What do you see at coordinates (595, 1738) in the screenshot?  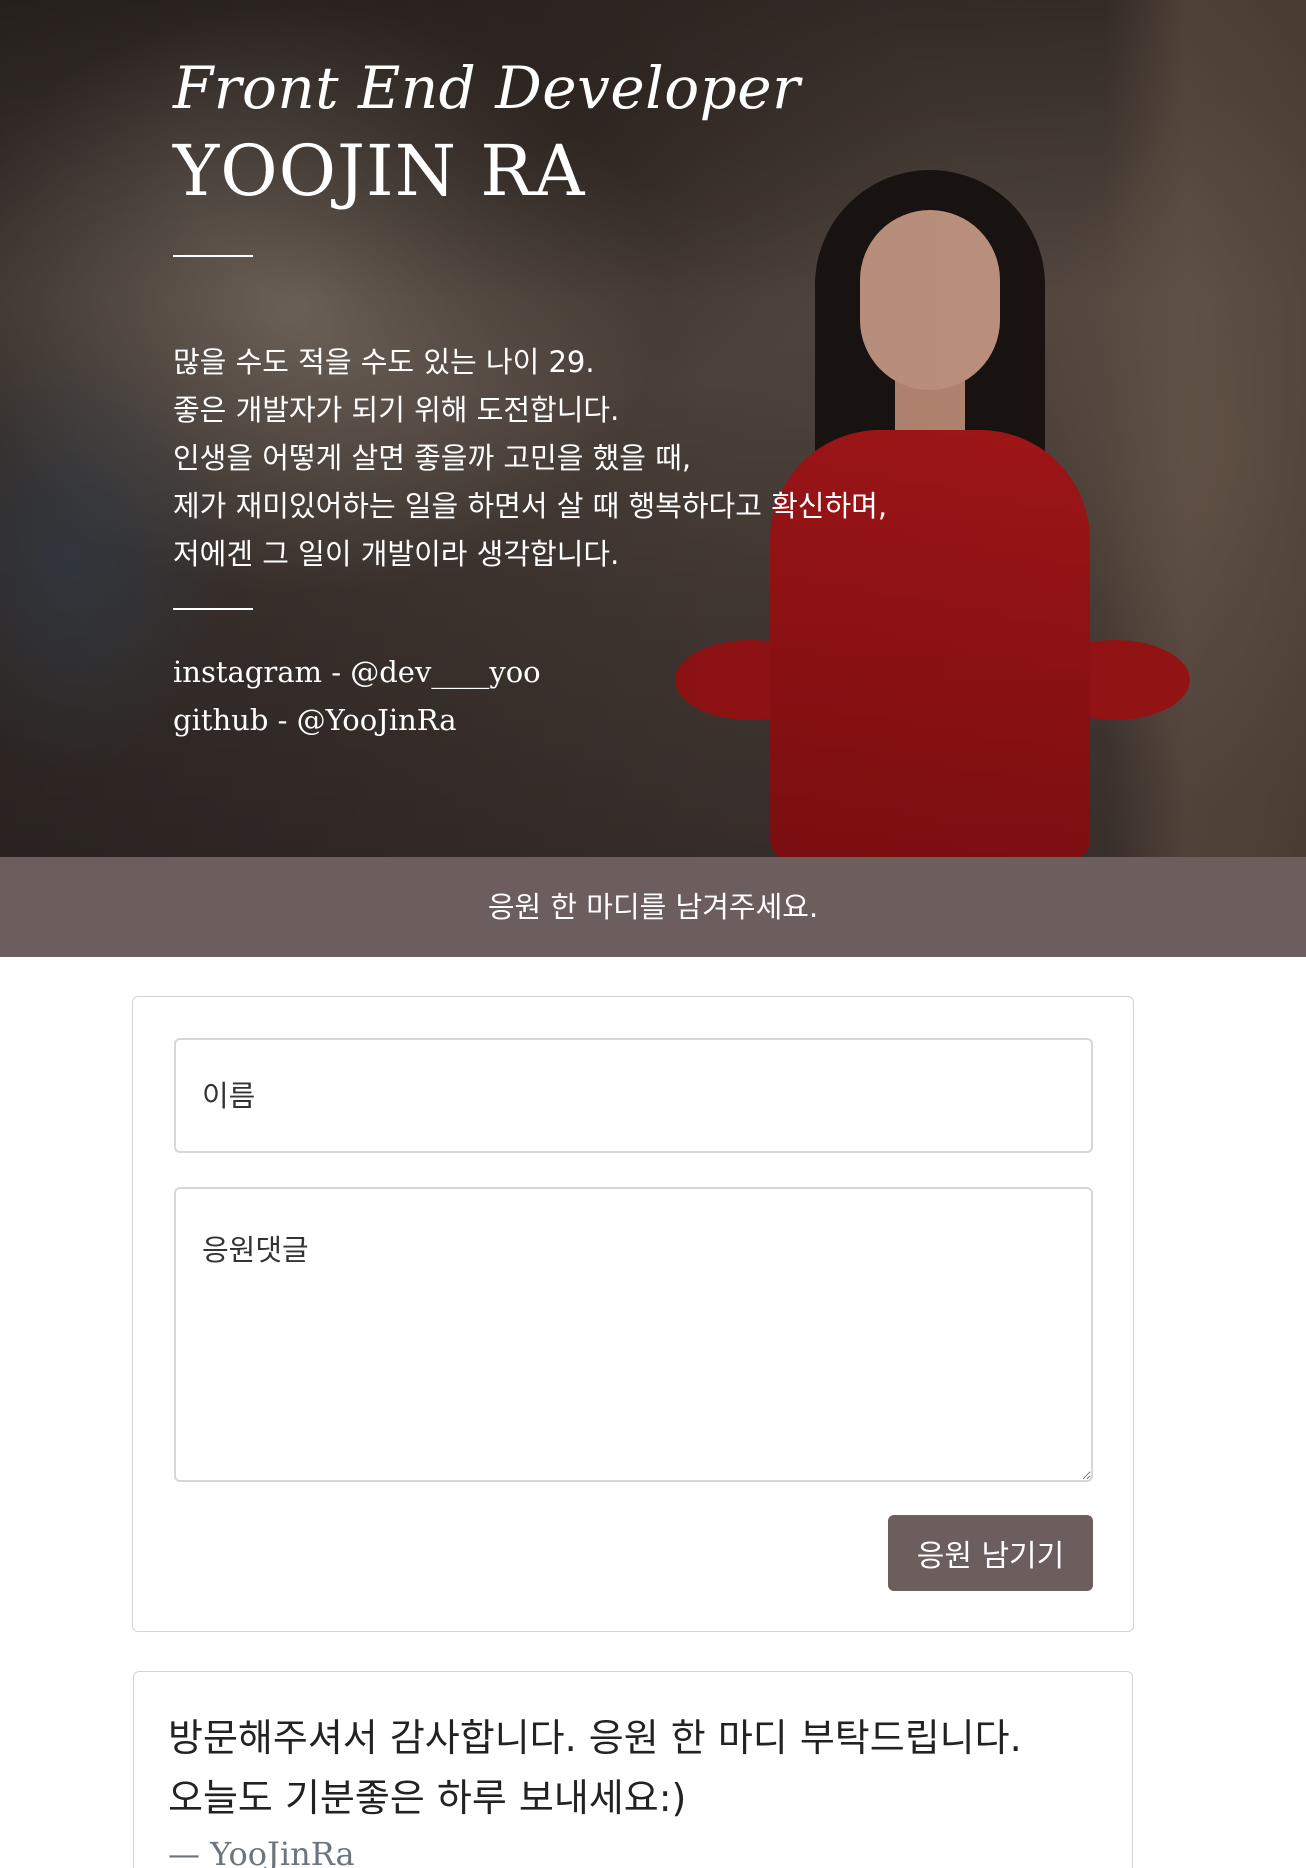 I see `welcome-line: 방문해주셔서 감사합니다. 응원 한 마디 부탁드립니다.` at bounding box center [595, 1738].